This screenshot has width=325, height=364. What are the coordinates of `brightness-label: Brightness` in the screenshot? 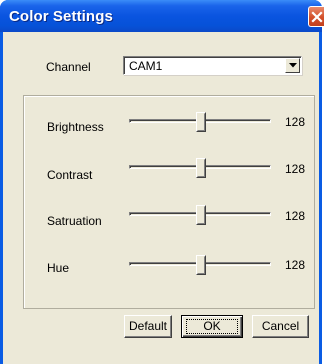 It's located at (75, 127).